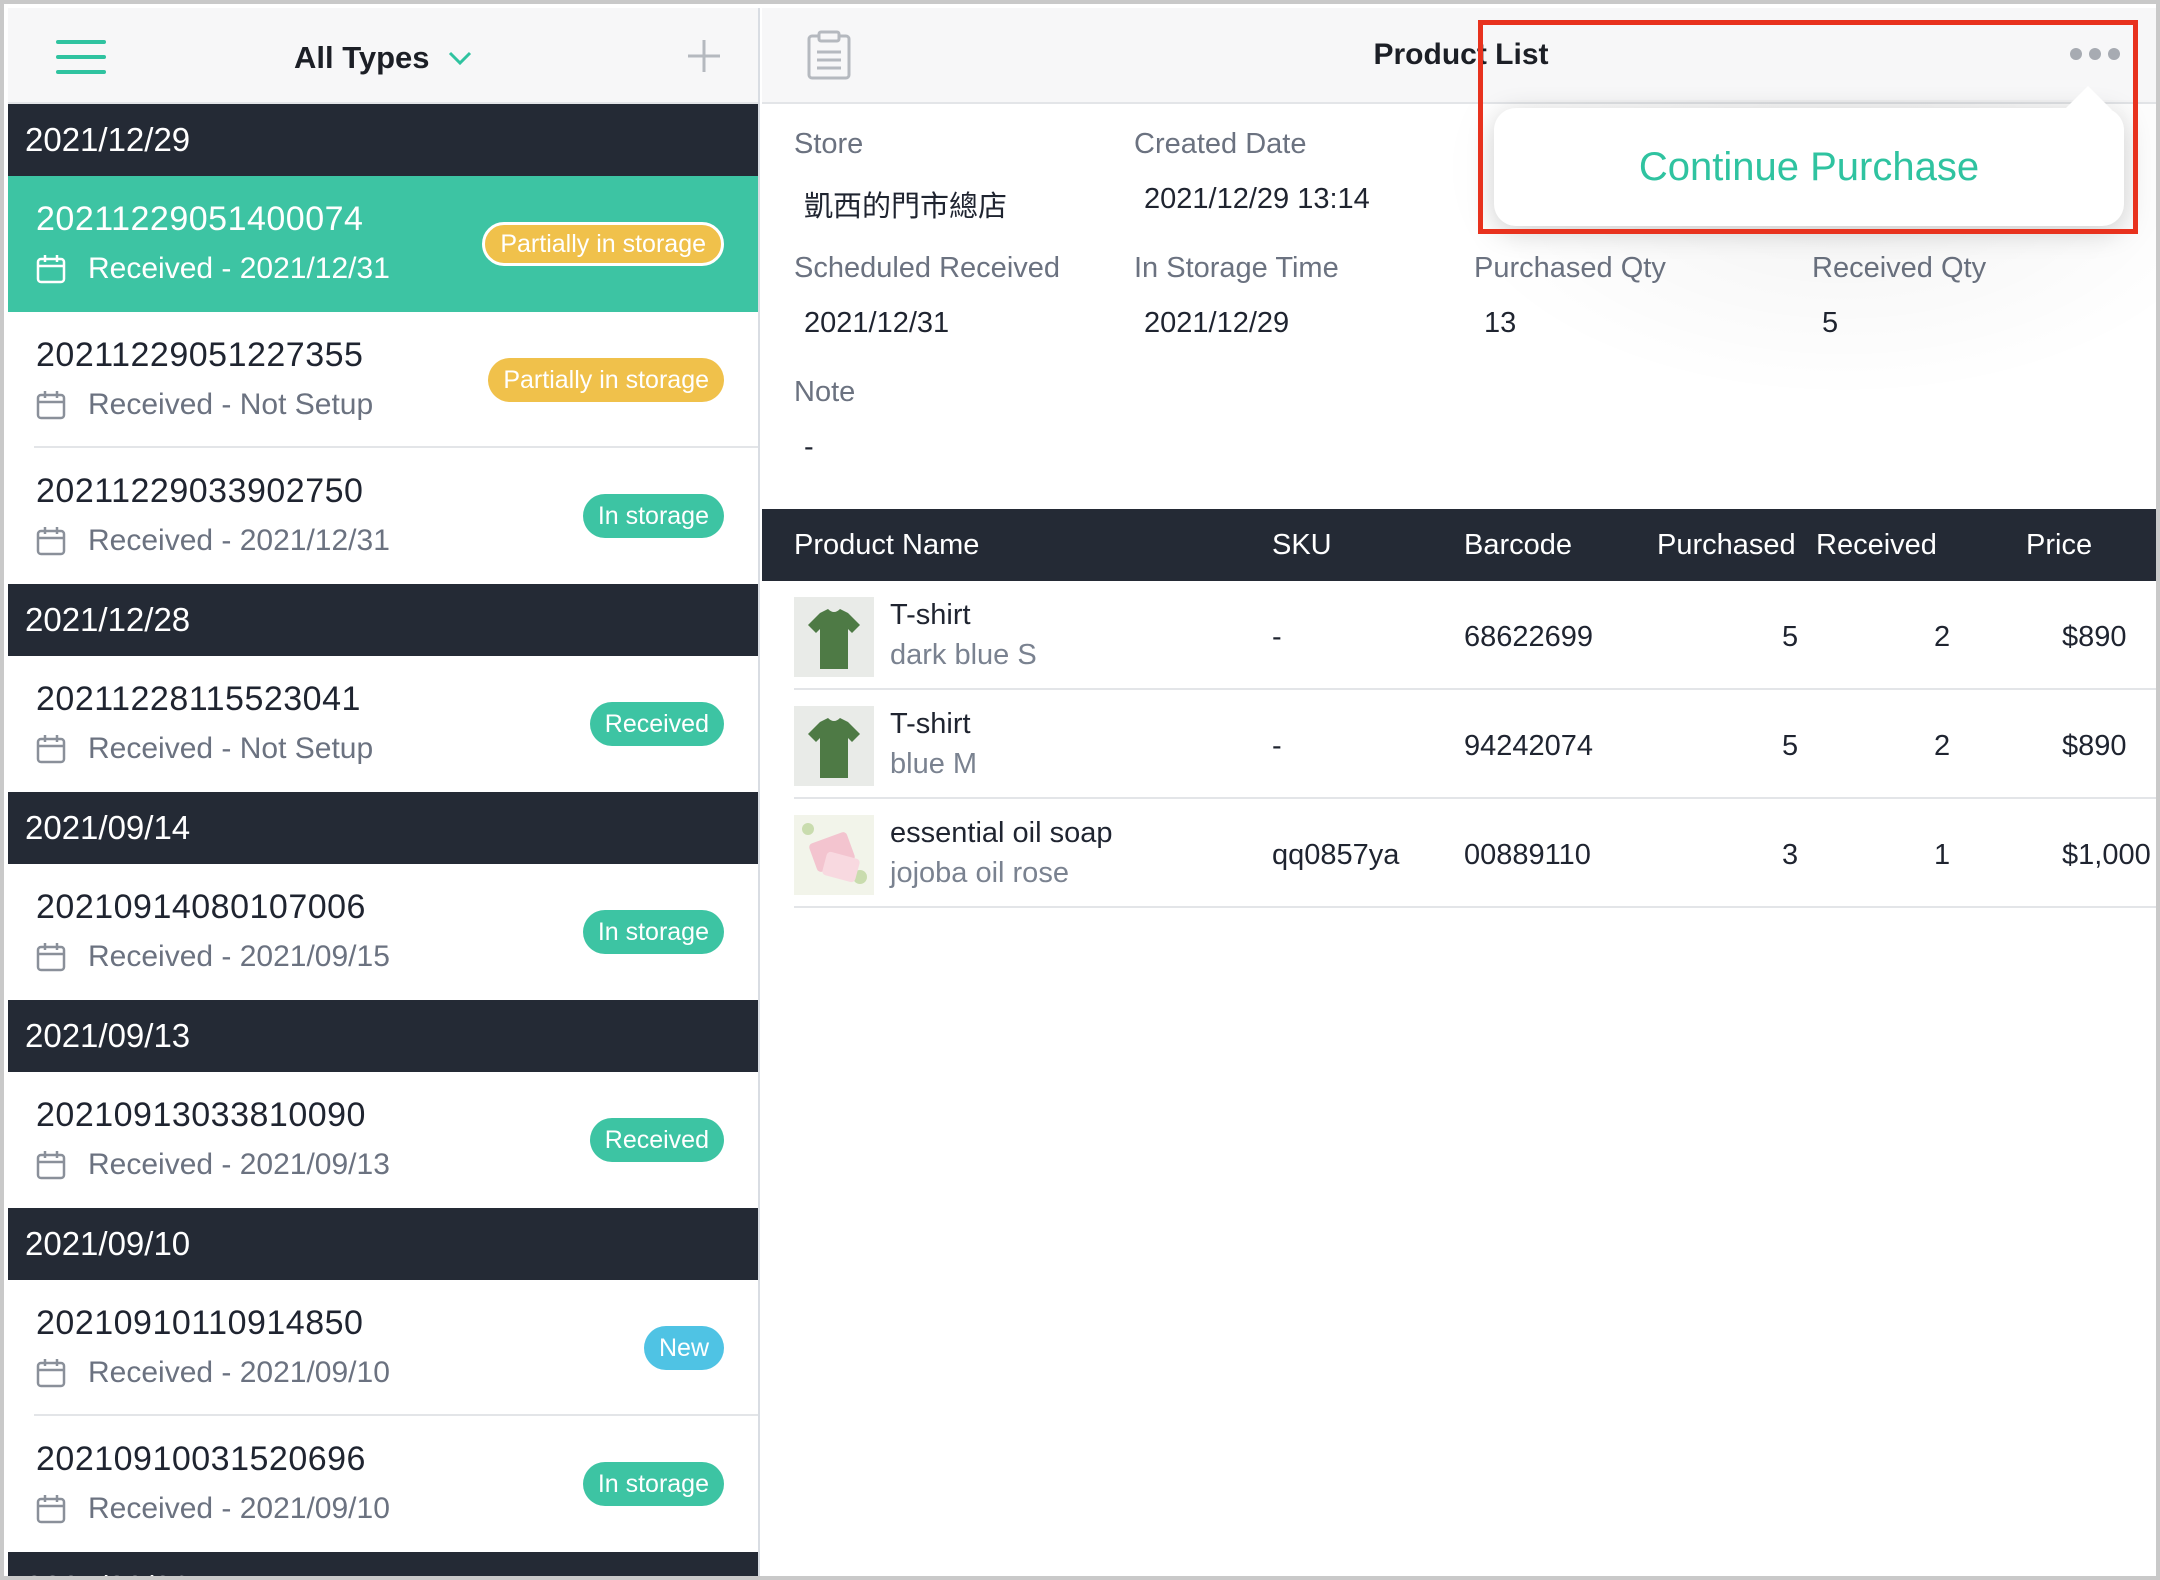 The width and height of the screenshot is (2160, 1580). I want to click on date-group-header: 2021/09/13, so click(383, 1036).